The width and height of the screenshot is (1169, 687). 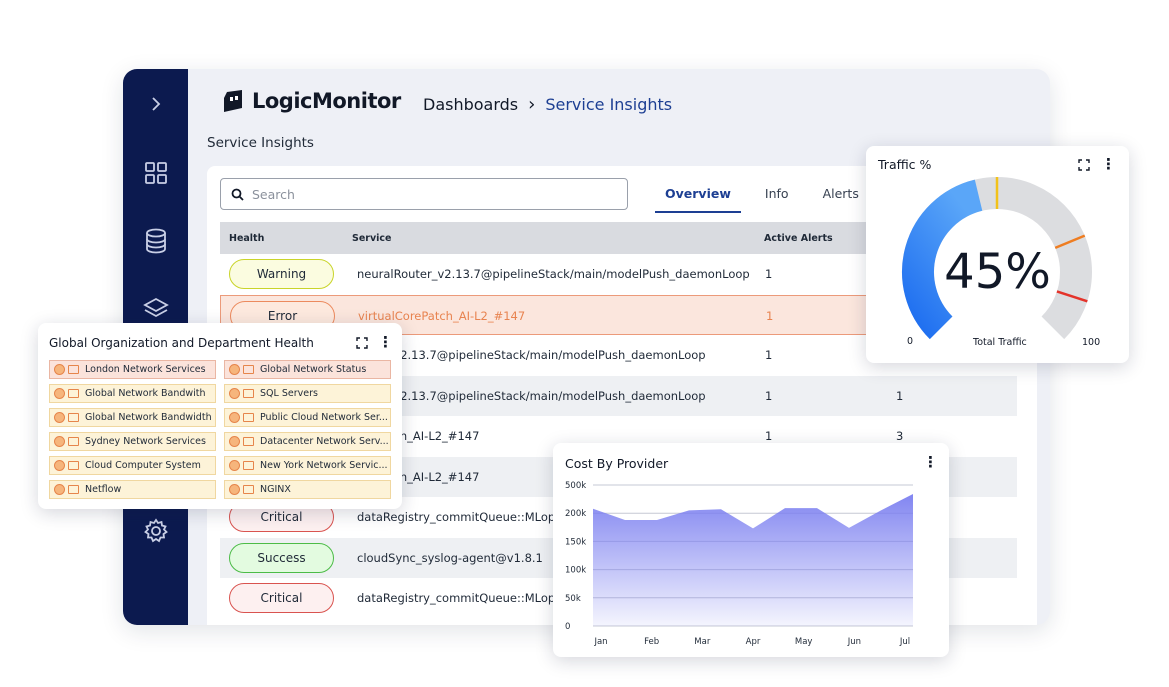 I want to click on more-options-icon: ⋮, so click(x=385, y=342).